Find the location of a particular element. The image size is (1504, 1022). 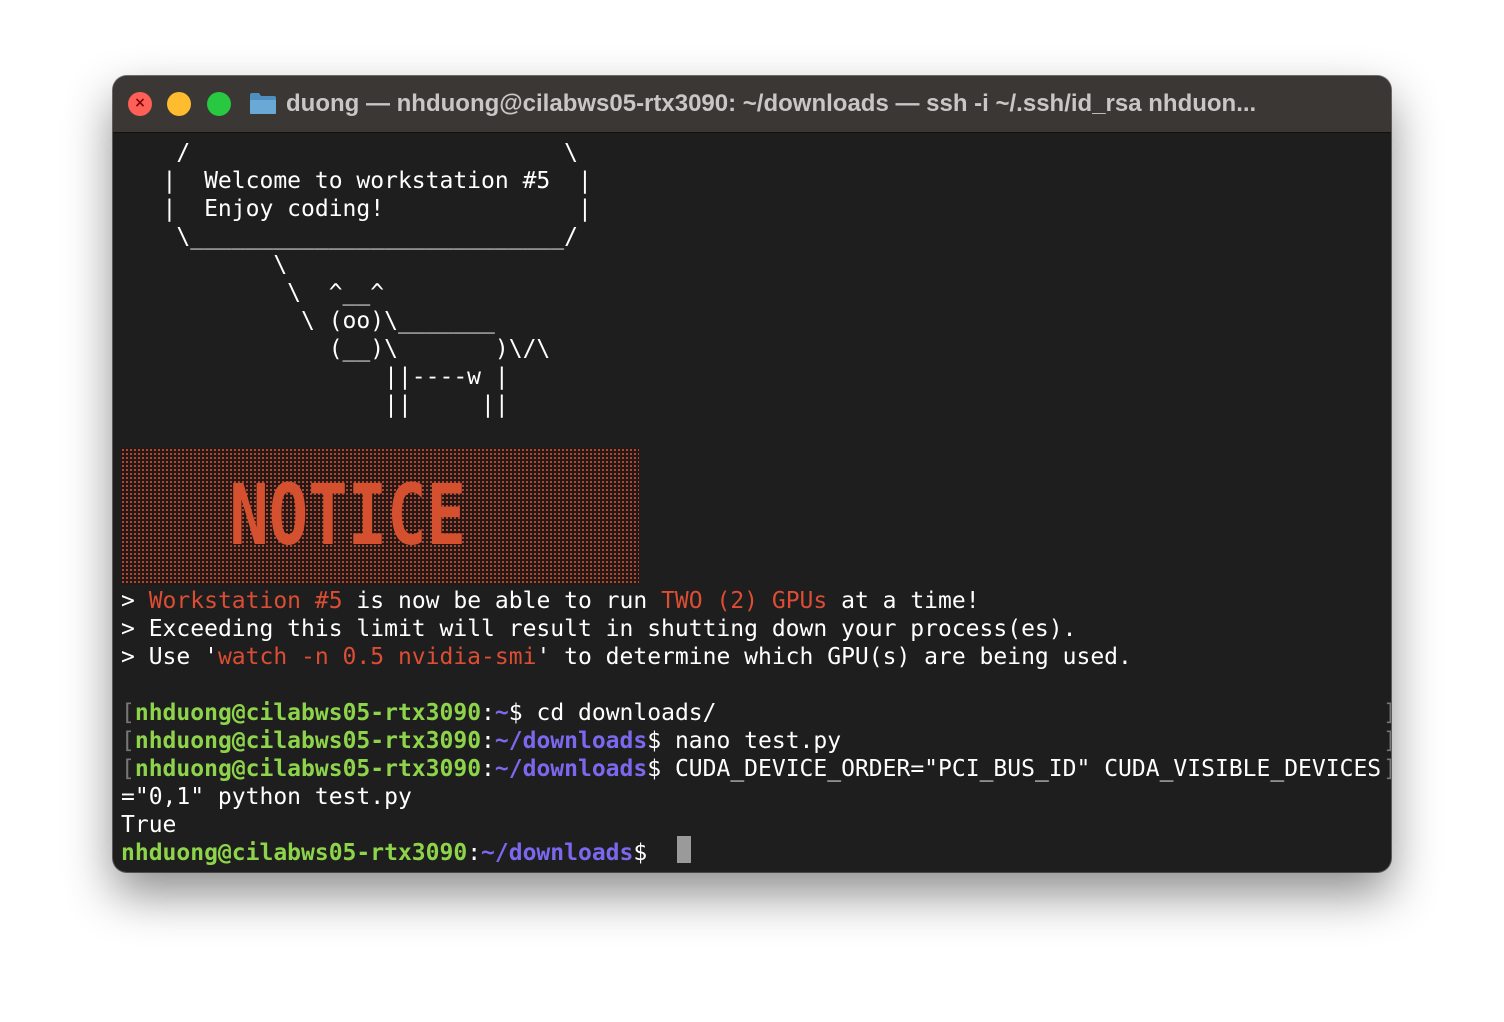

text-cursor is located at coordinates (684, 849).